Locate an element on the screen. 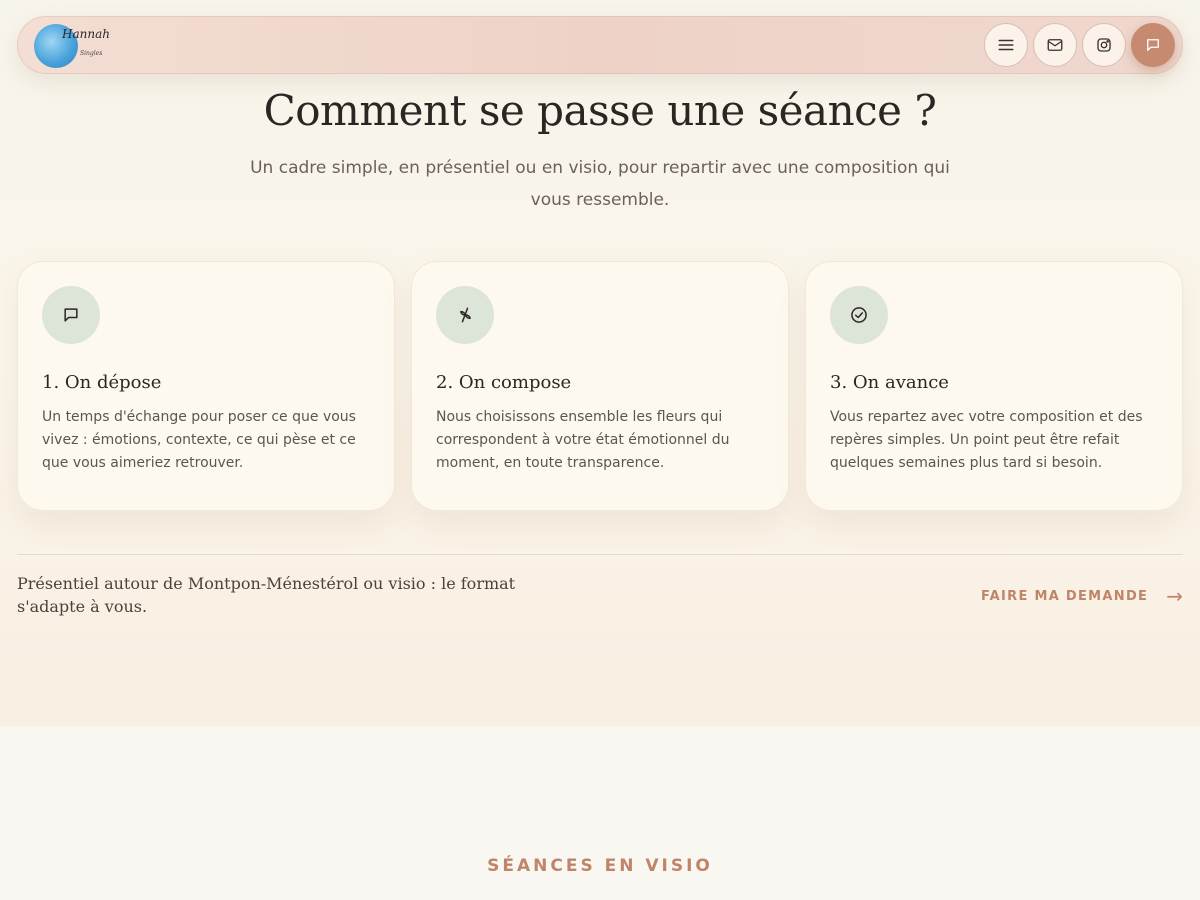 The width and height of the screenshot is (1200, 900). step-title: 1. On dépose is located at coordinates (102, 382).